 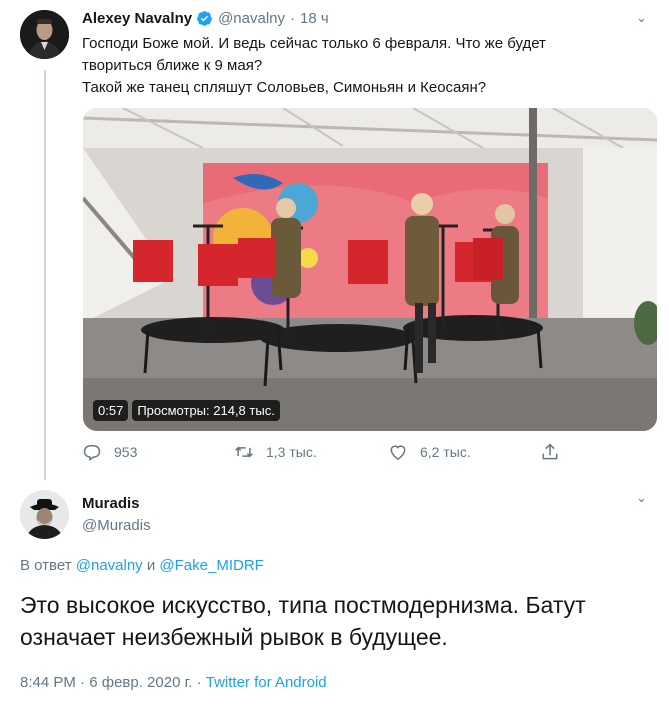 What do you see at coordinates (291, 452) in the screenshot?
I see `retweet-count: 1,3 тыс.` at bounding box center [291, 452].